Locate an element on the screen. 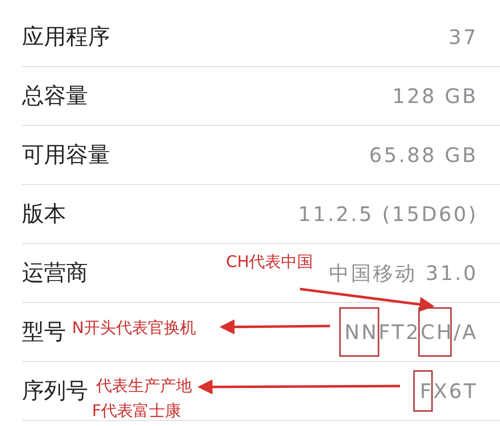  annotation-label: 代表生产产地 is located at coordinates (144, 386).